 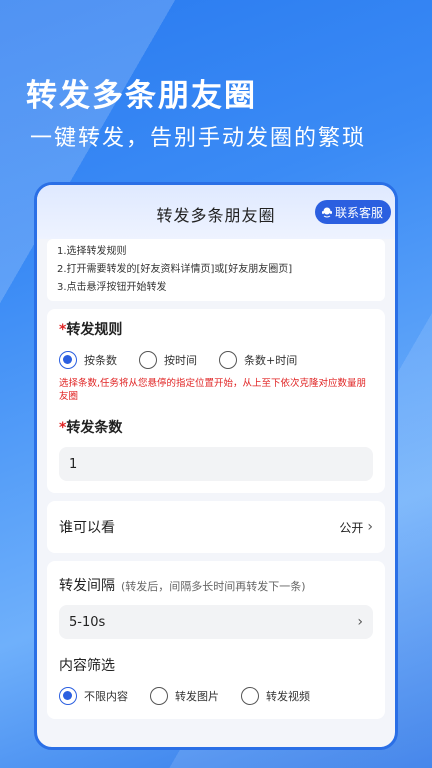 I want to click on customer-service-label: 联系客服, so click(x=358, y=212).